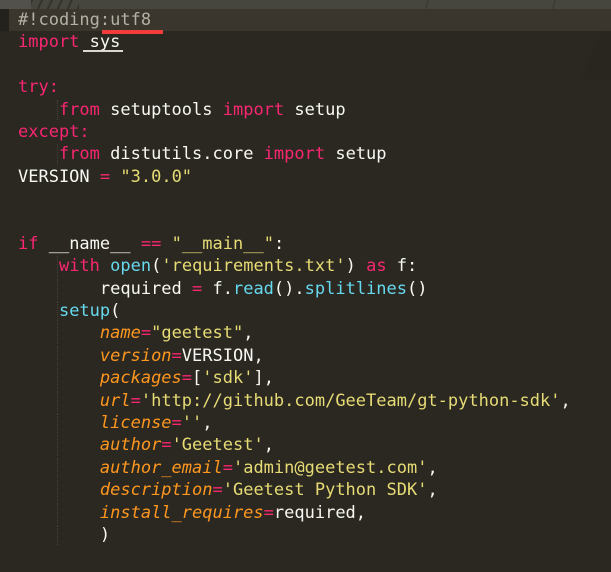 The height and width of the screenshot is (572, 611). Describe the element at coordinates (156, 266) in the screenshot. I see `code-token: (` at that location.